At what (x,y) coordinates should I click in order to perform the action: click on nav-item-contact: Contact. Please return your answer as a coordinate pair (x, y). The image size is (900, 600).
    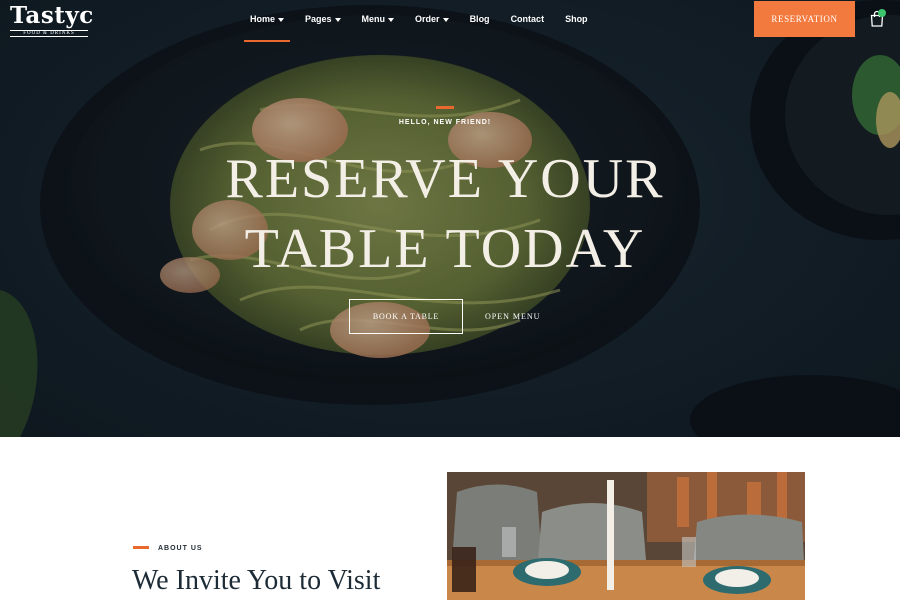
    Looking at the image, I should click on (528, 19).